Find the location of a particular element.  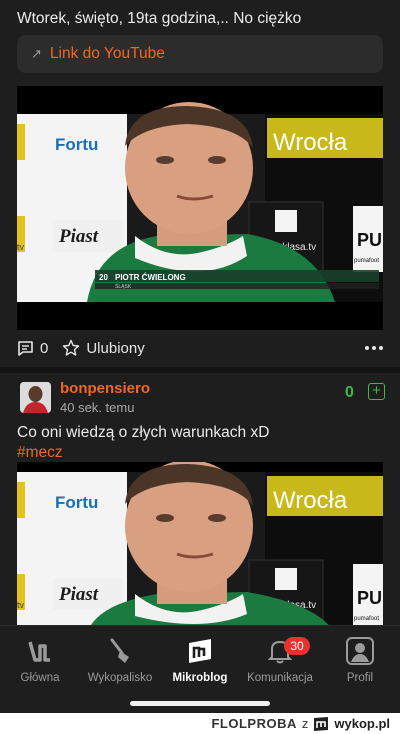

nav-item-home: Główna is located at coordinates (40, 659).